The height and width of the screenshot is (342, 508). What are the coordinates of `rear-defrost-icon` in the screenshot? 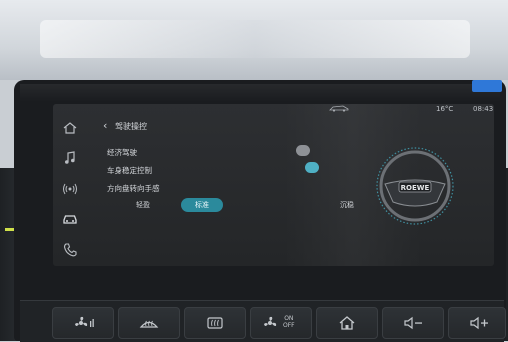 It's located at (215, 323).